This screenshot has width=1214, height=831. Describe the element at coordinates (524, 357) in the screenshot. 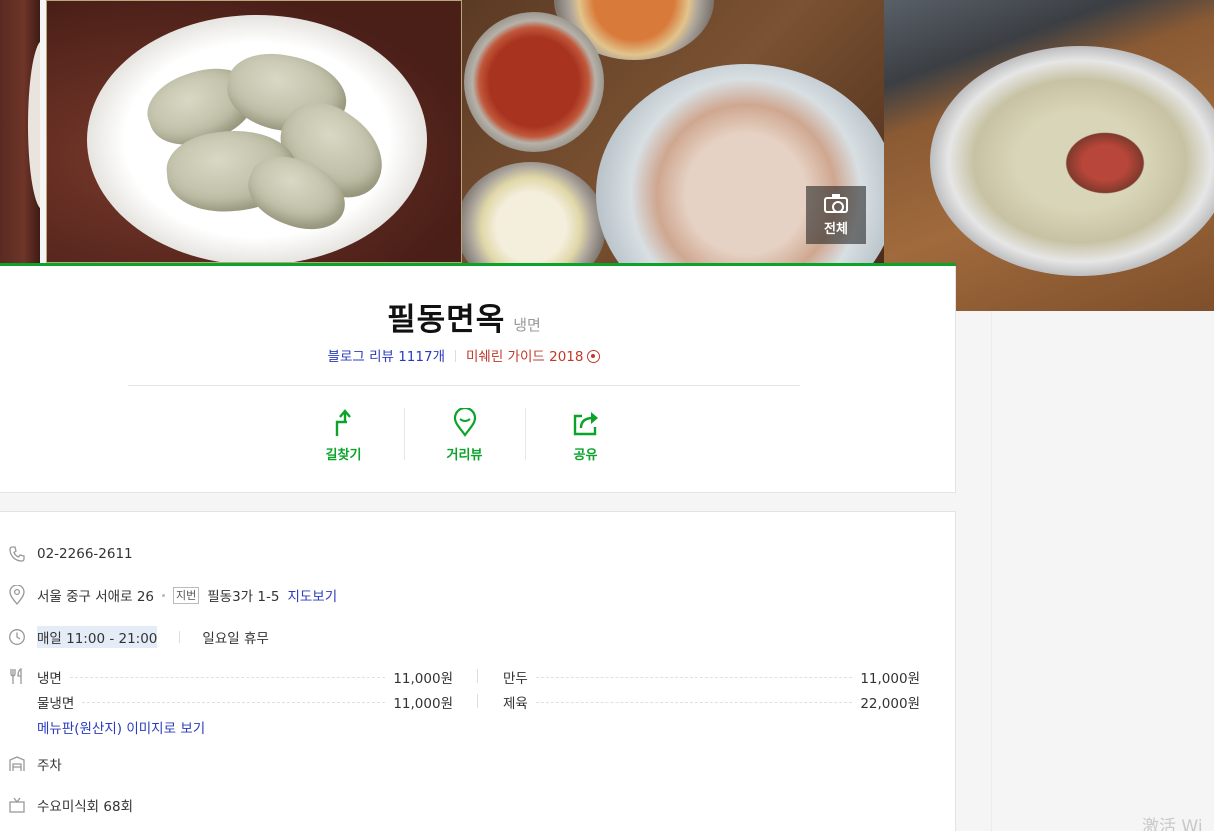

I see `michelin-guide-link: 미쉐린 가이드 2018` at that location.